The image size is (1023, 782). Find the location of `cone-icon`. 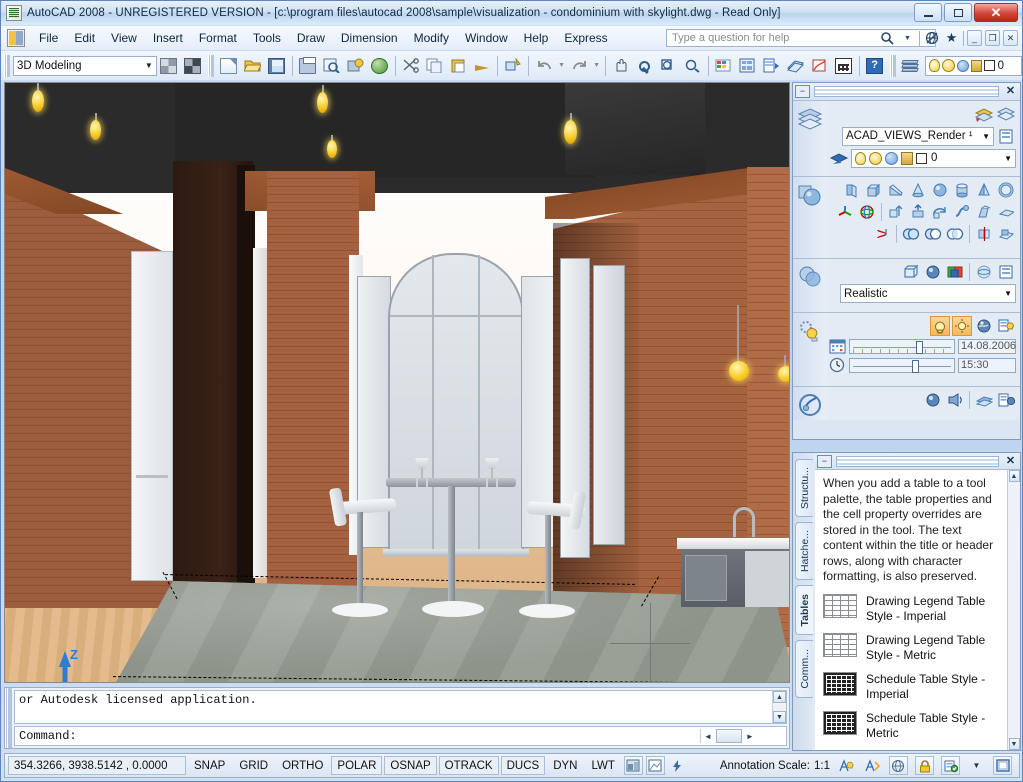

cone-icon is located at coordinates (918, 190).